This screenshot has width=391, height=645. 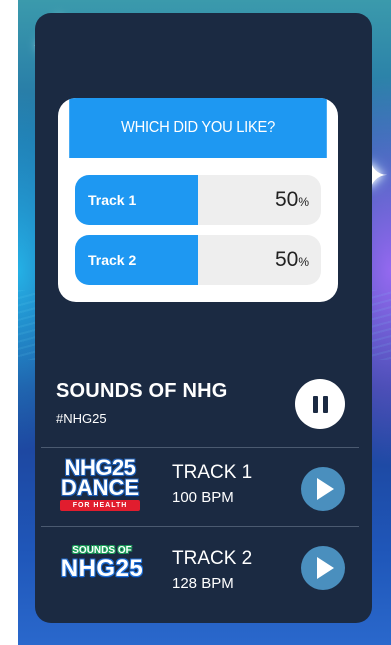 I want to click on now-playing-hashtag: #NHG25, so click(x=81, y=418).